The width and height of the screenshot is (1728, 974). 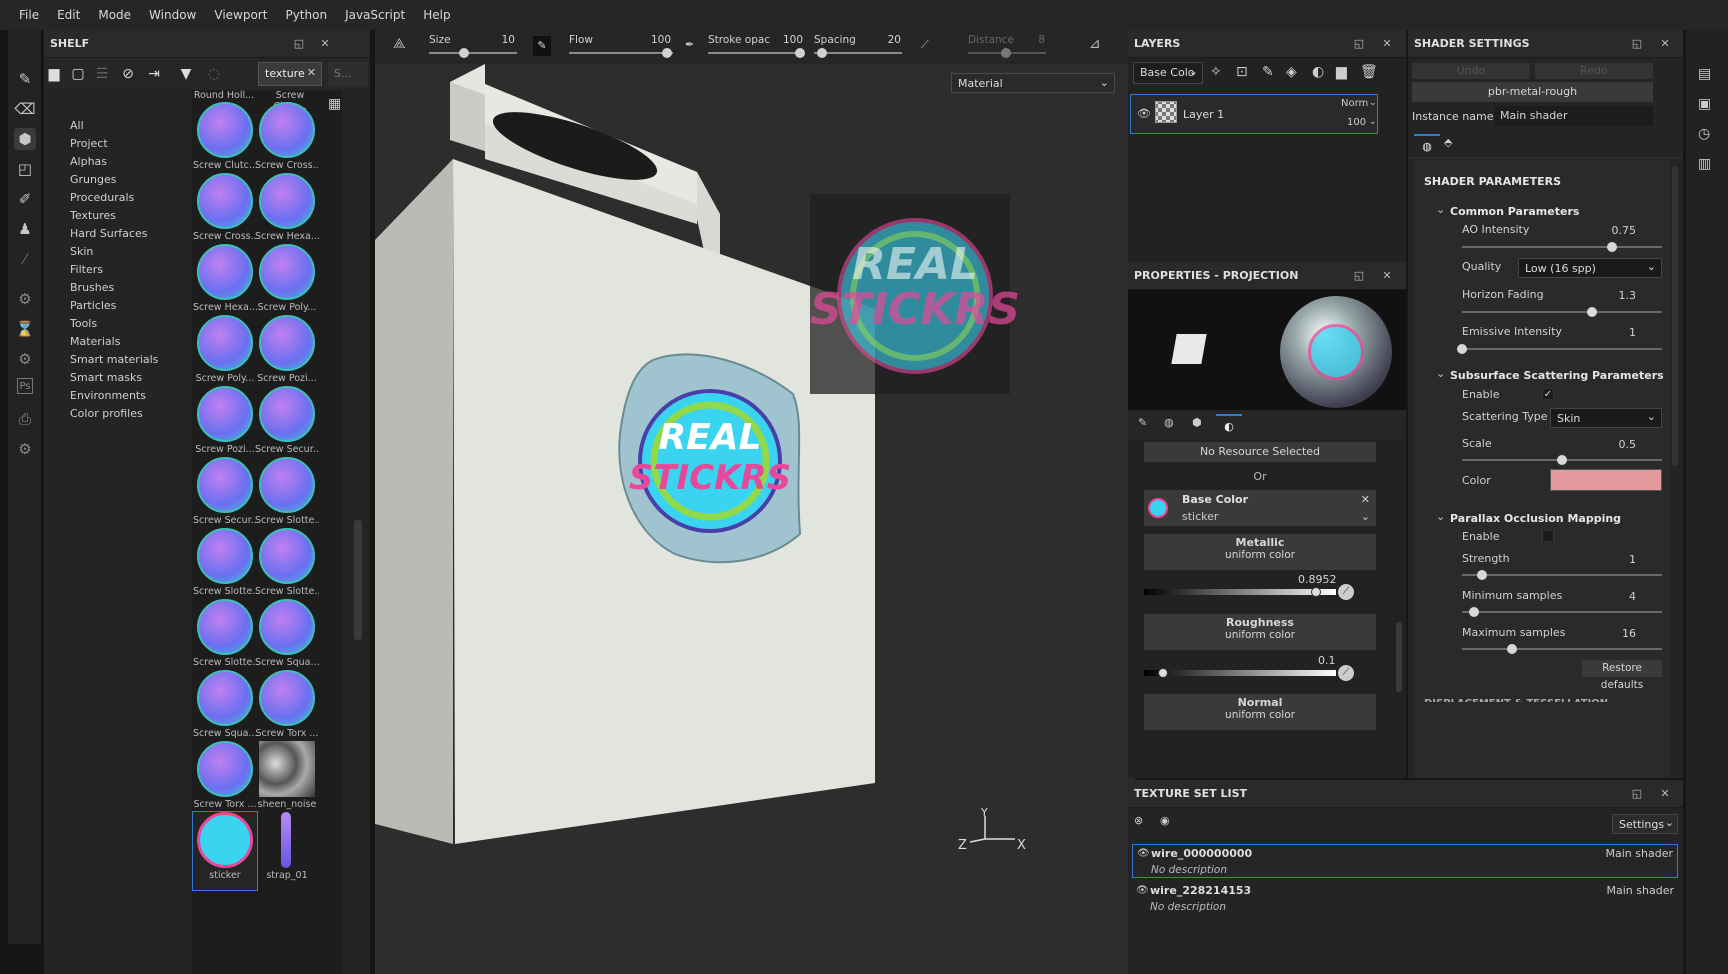 What do you see at coordinates (1562, 575) in the screenshot?
I see `strength-slider` at bounding box center [1562, 575].